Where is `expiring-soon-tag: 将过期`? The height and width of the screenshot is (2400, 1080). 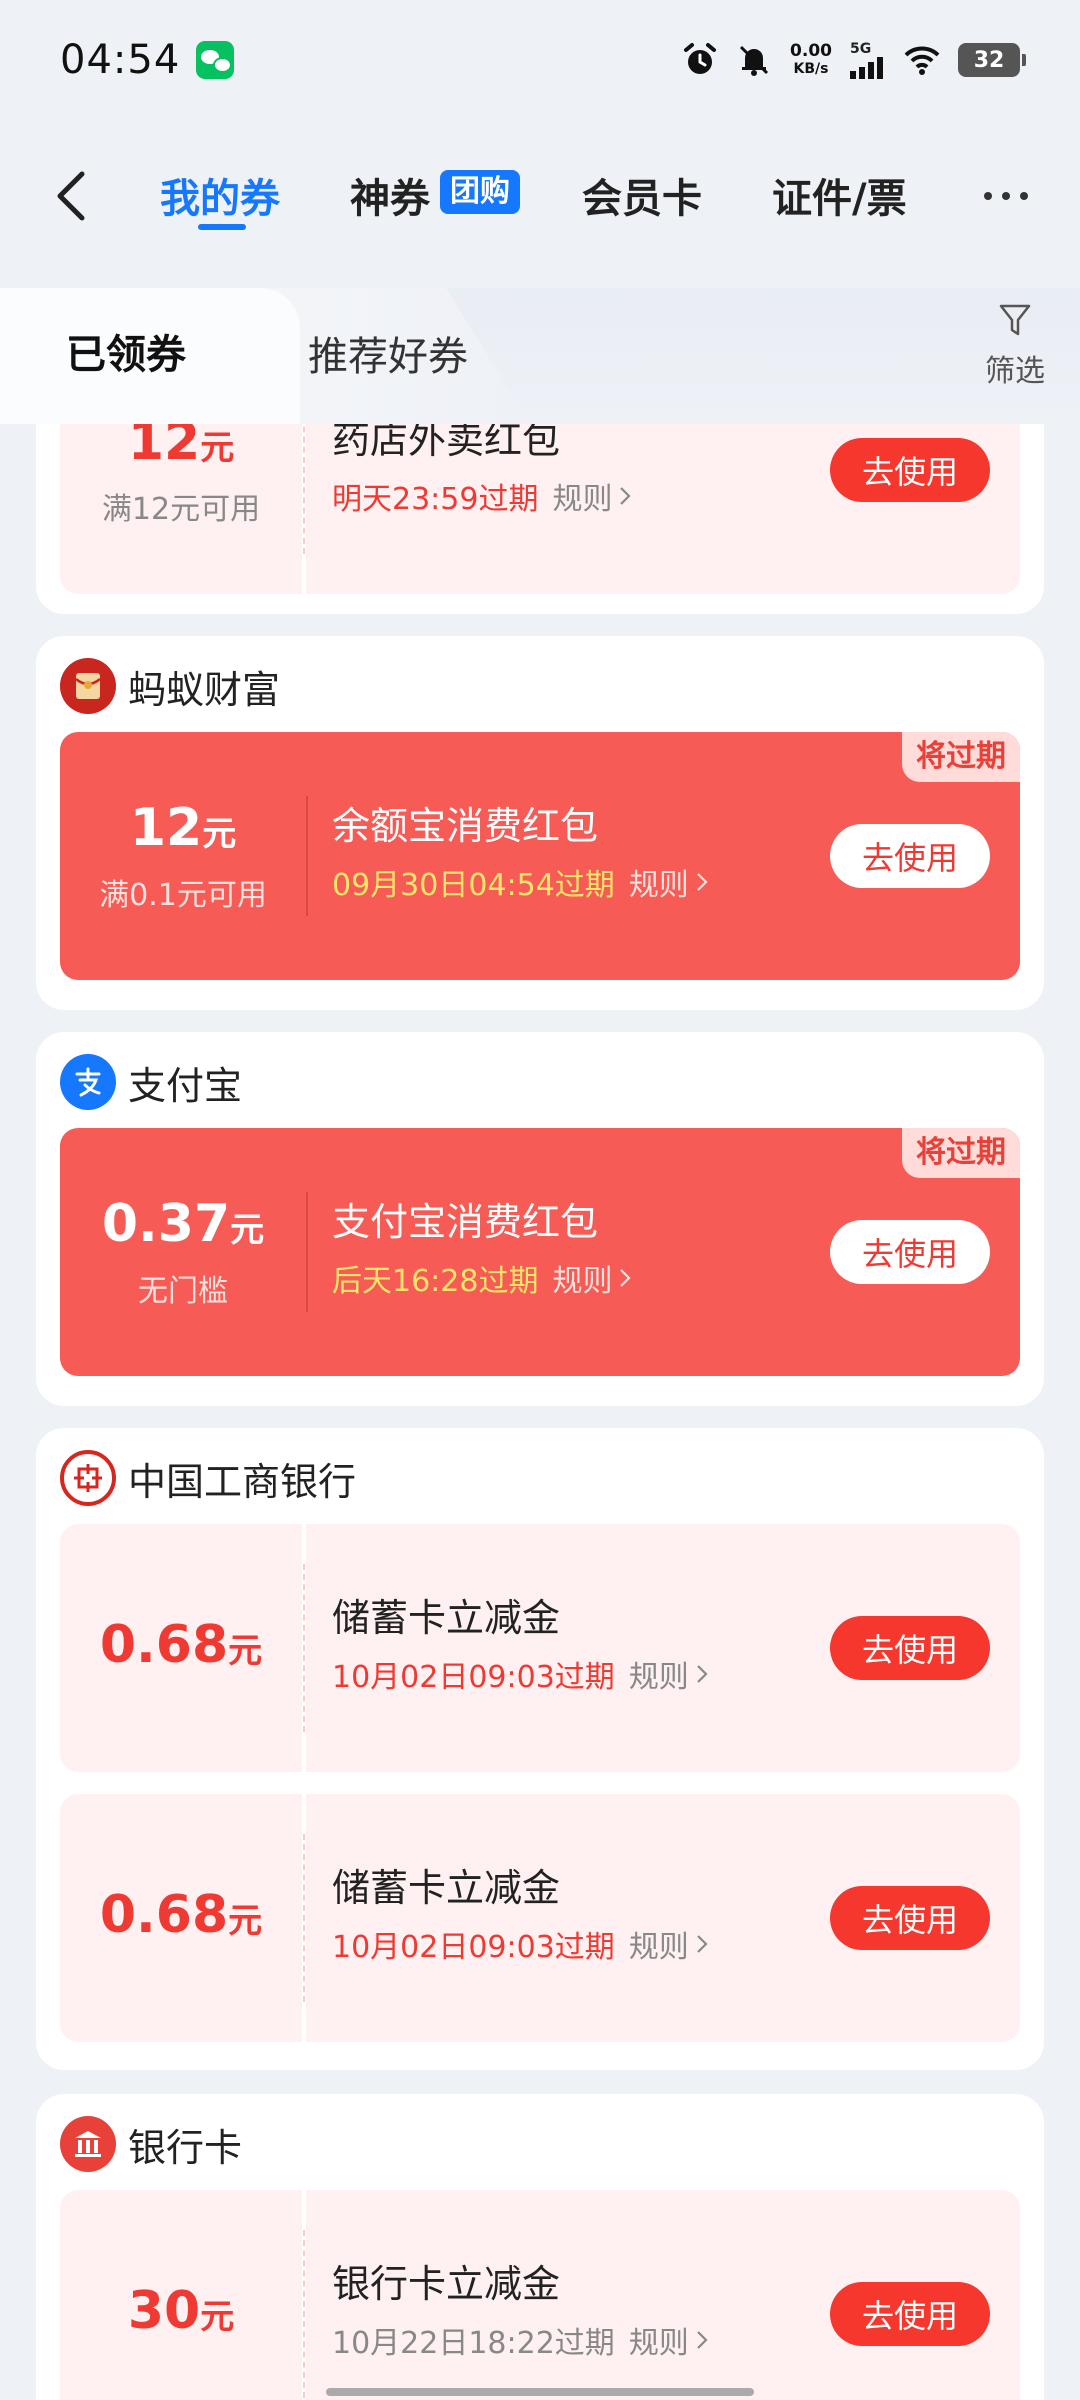
expiring-soon-tag: 将过期 is located at coordinates (961, 757).